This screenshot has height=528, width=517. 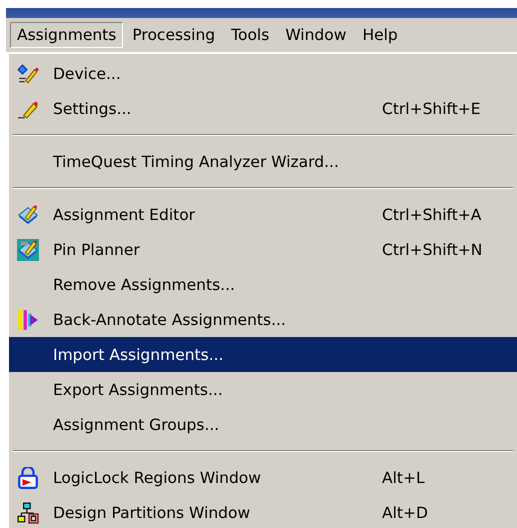 I want to click on padlock-icon, so click(x=28, y=477).